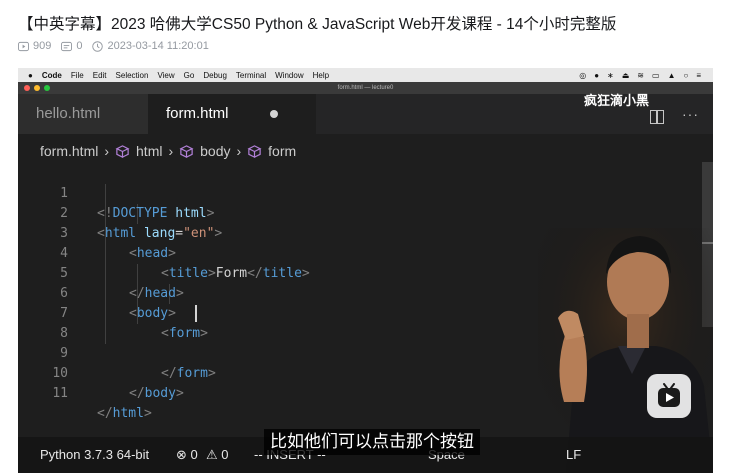 The height and width of the screenshot is (473, 731). What do you see at coordinates (274, 114) in the screenshot?
I see `unsaved-dot-icon` at bounding box center [274, 114].